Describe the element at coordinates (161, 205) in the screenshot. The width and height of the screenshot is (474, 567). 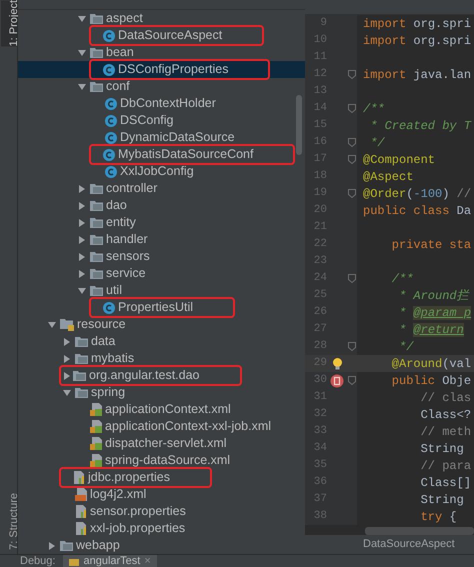
I see `tree-row: dao` at that location.